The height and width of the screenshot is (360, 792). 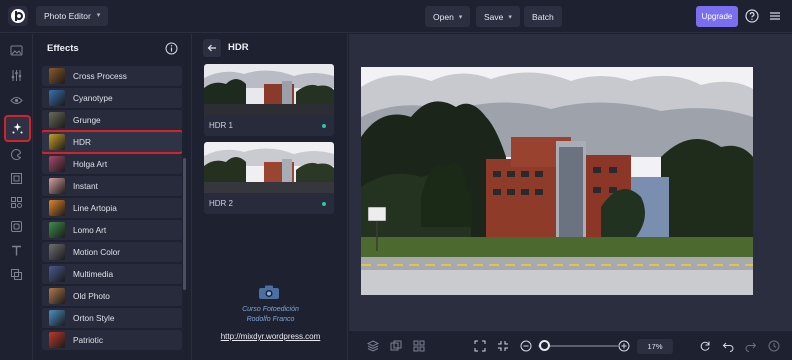 I want to click on sliders-icon, so click(x=16, y=75).